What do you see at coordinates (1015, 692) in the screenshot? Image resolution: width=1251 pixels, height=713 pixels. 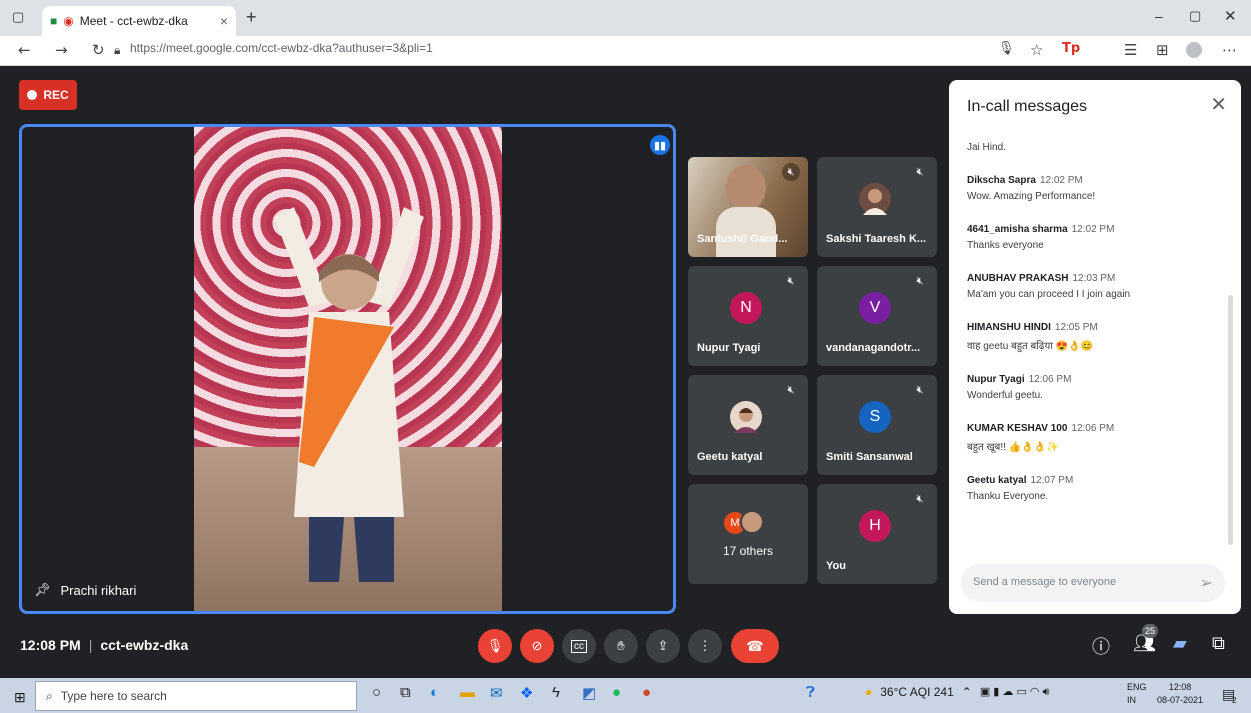 I see `tray-icons: ▣ ▮ ☁ ▭ ◠ 🔊︎` at bounding box center [1015, 692].